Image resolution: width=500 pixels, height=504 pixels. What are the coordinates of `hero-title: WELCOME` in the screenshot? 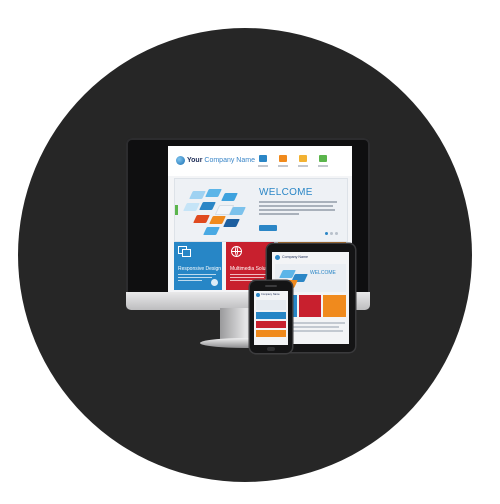 It's located at (286, 192).